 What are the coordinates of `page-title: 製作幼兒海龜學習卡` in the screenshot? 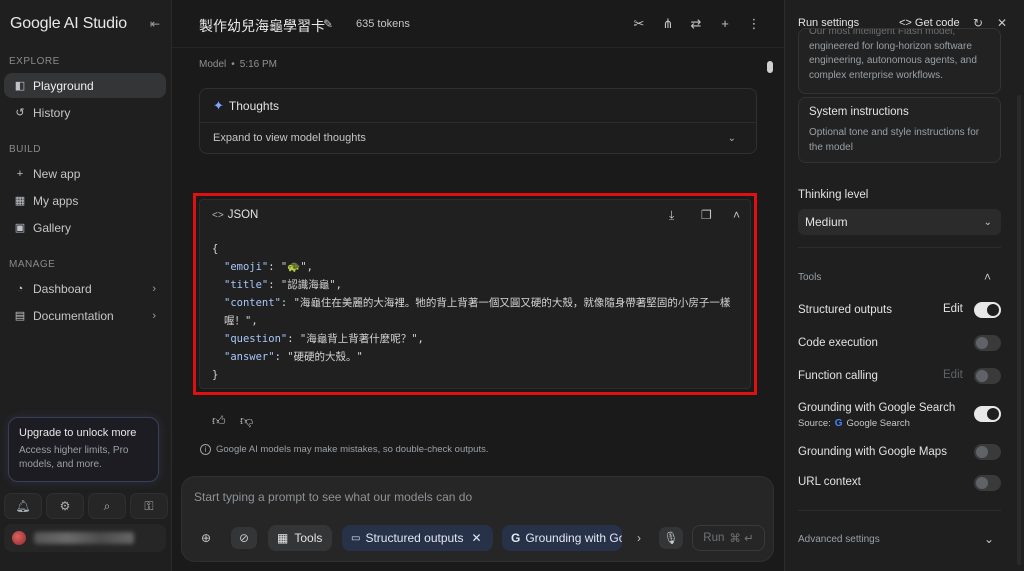 It's located at (262, 26).